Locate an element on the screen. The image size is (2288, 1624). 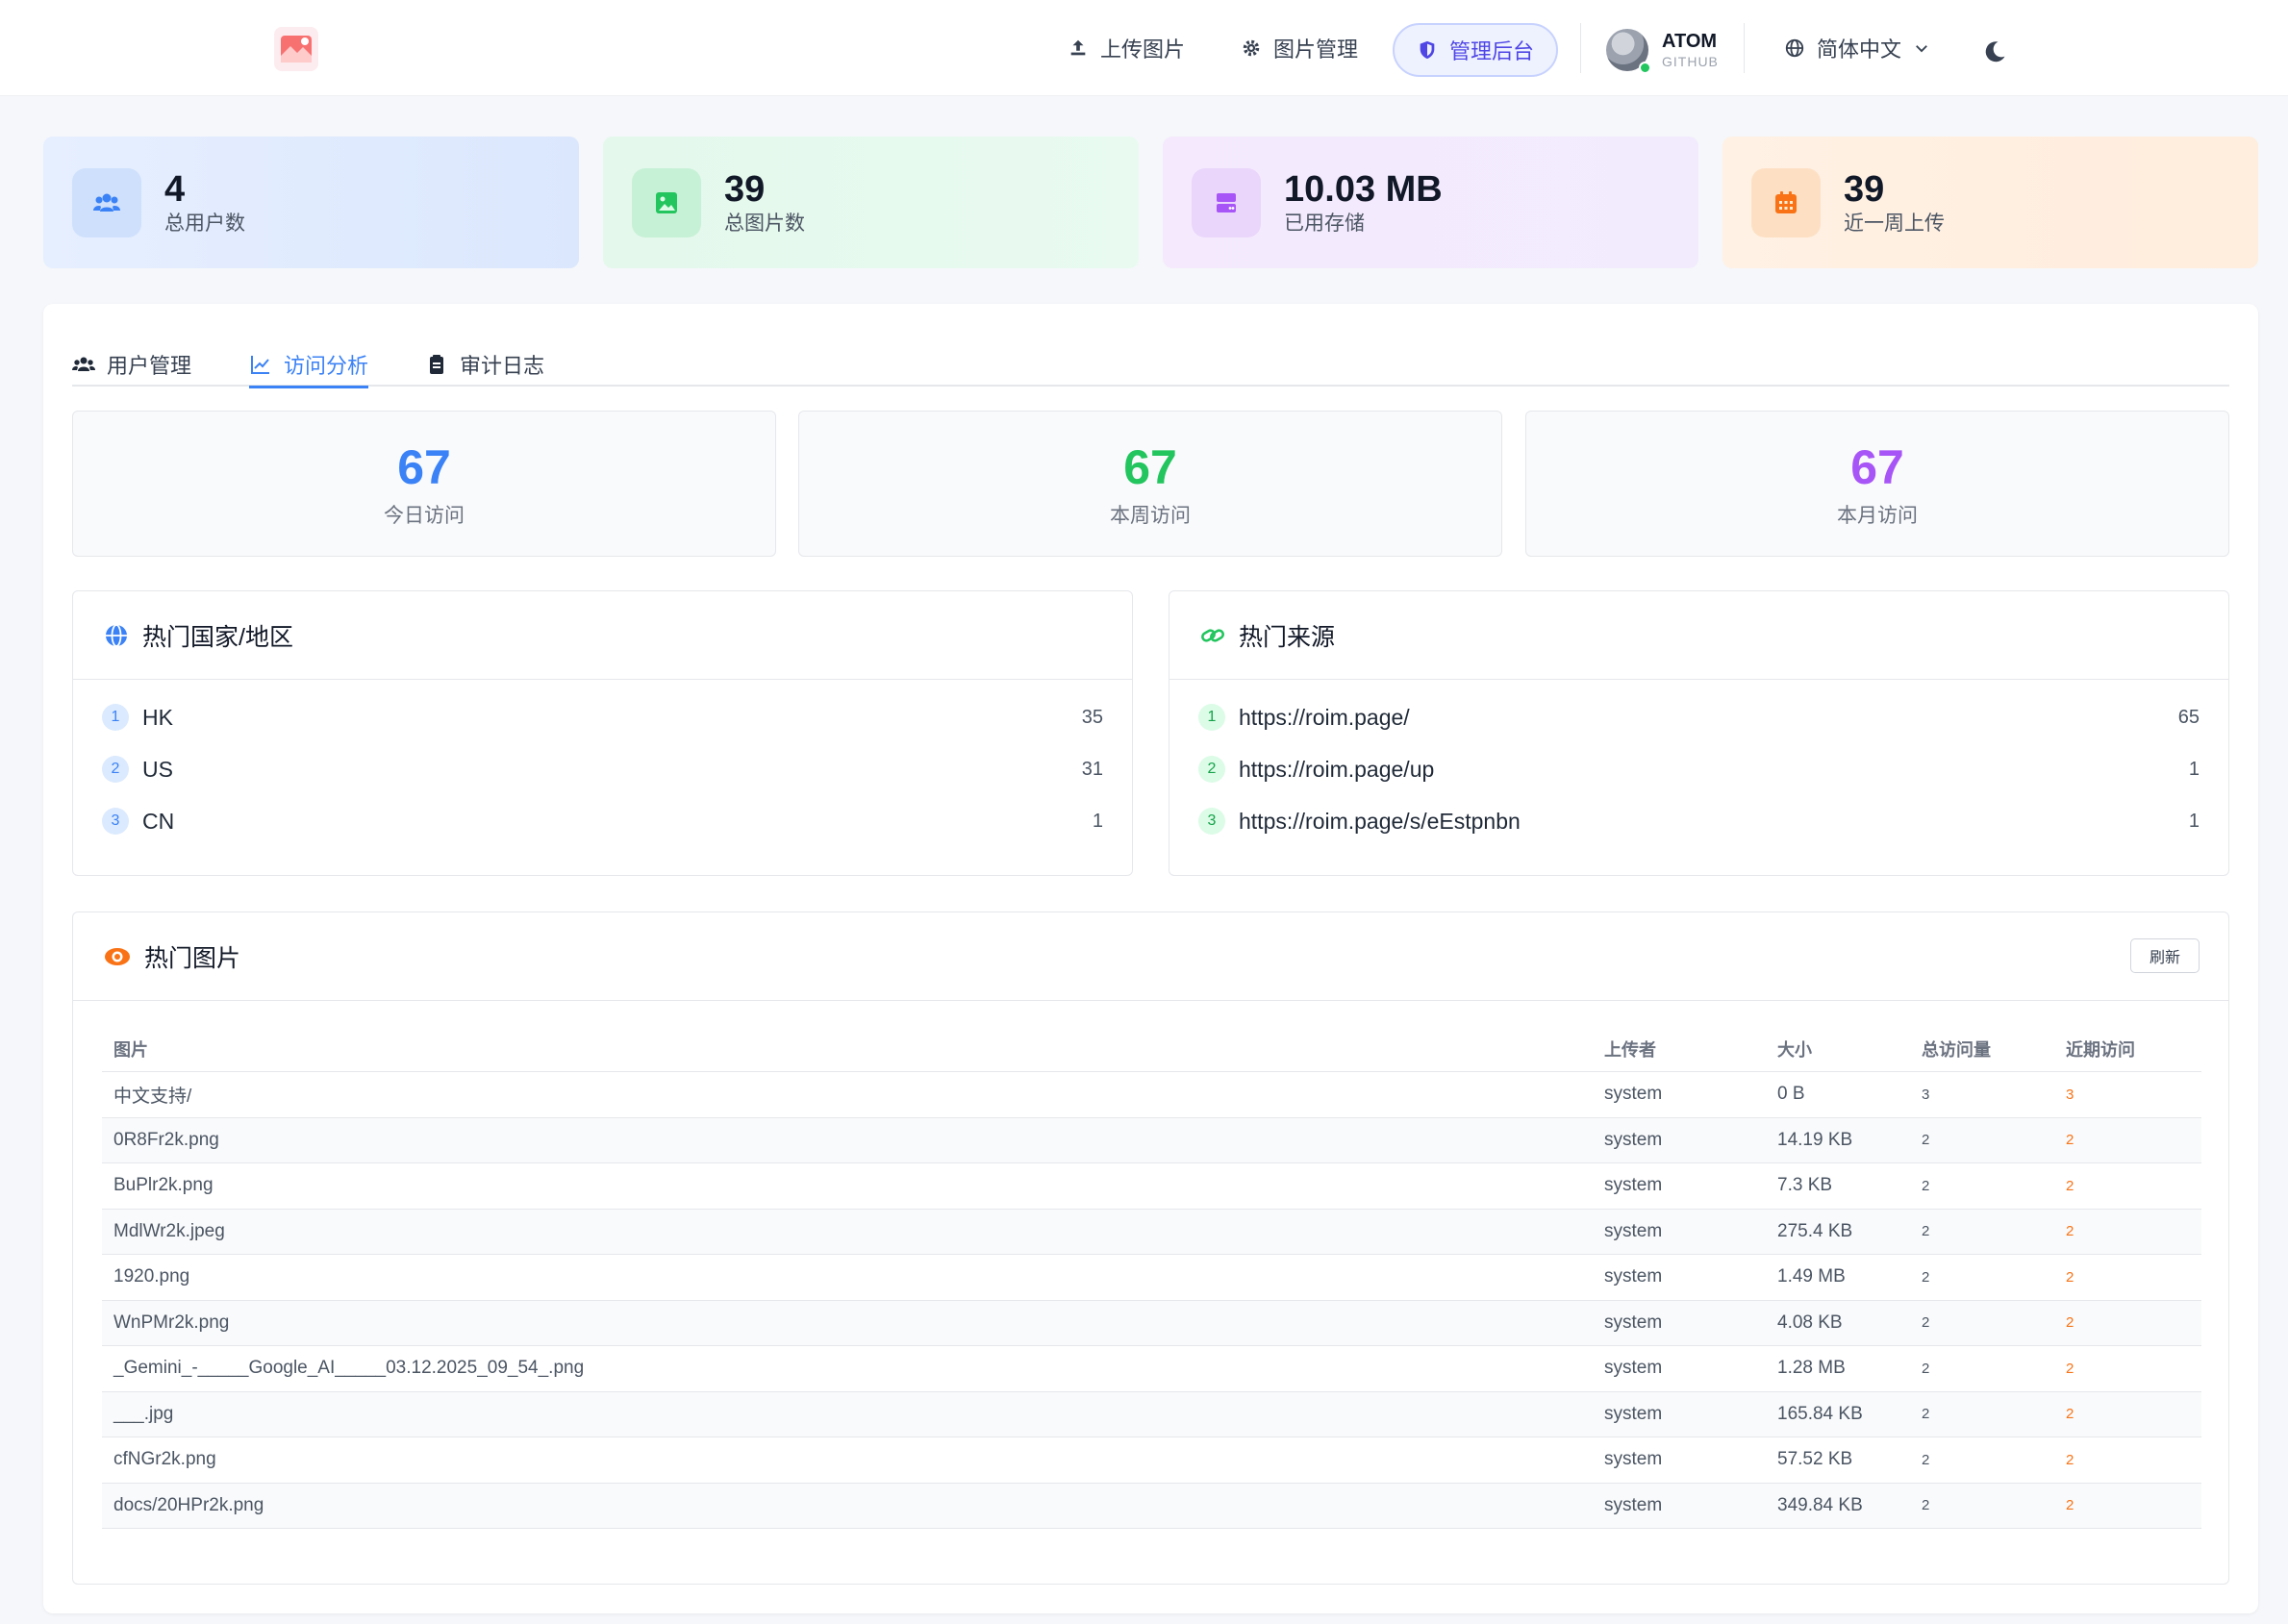
nav-manage-label: 图片管理 is located at coordinates (1316, 49).